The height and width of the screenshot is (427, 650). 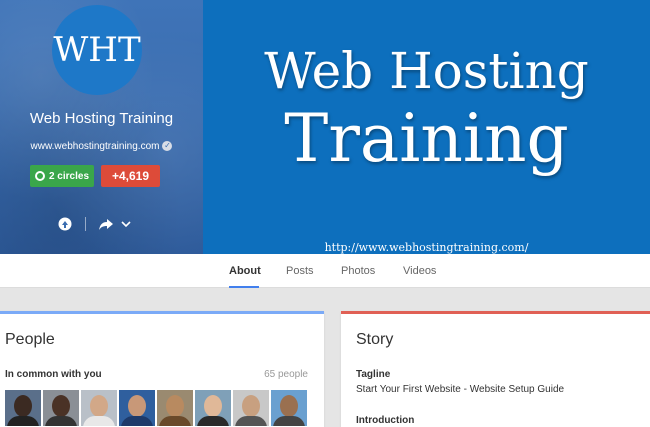 What do you see at coordinates (101, 118) in the screenshot?
I see `profile-name: Web Hosting Training` at bounding box center [101, 118].